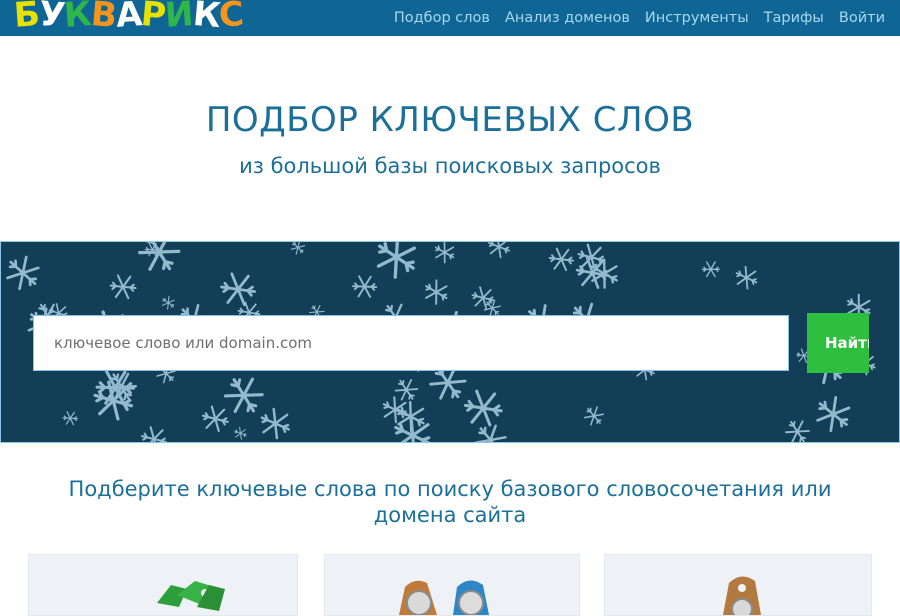 The height and width of the screenshot is (616, 900). I want to click on nav-link-login: Войти, so click(862, 18).